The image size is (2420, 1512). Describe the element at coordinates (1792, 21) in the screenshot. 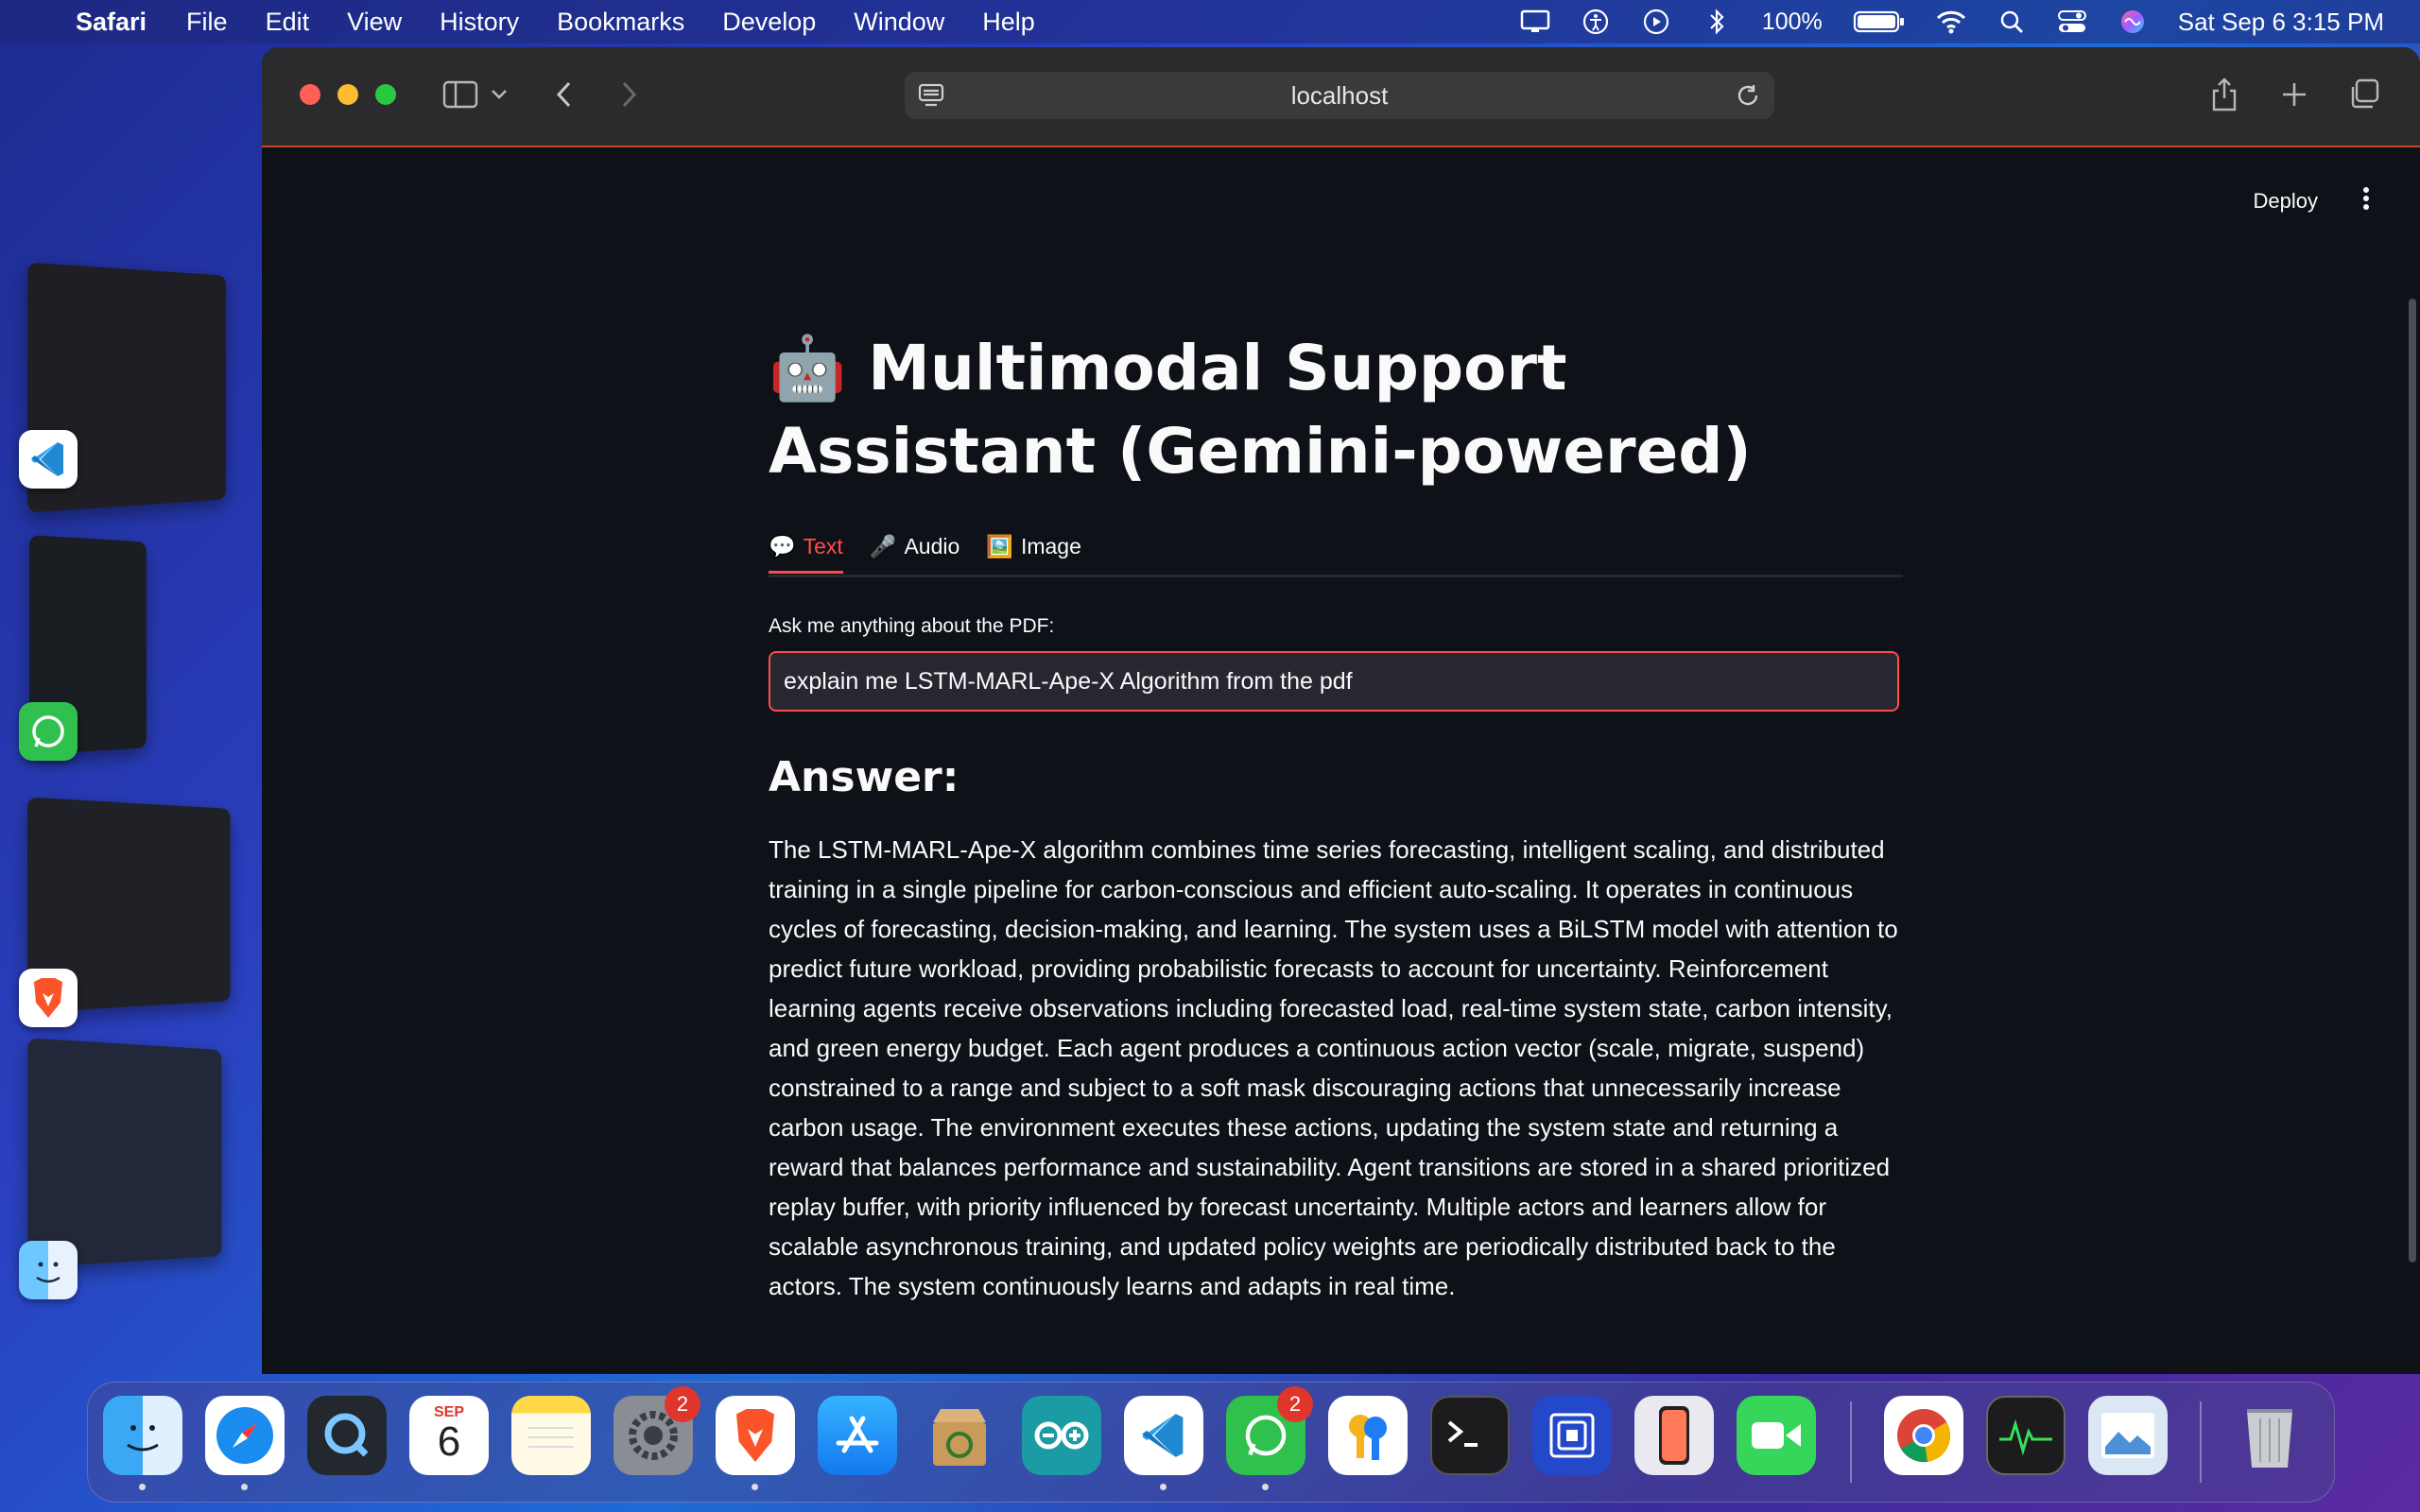

I see `battery-percent: 100%` at that location.